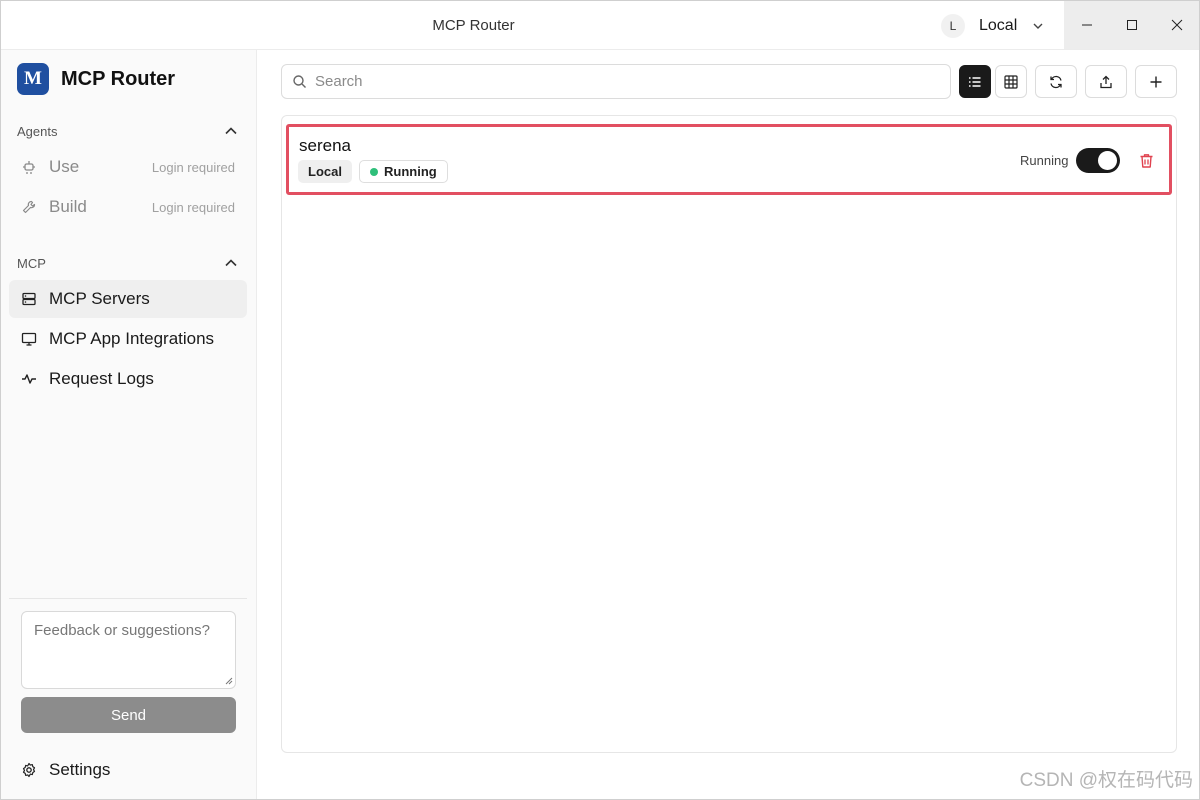 This screenshot has width=1200, height=800. I want to click on sidebar-item-mcp-servers: MCP Servers, so click(128, 299).